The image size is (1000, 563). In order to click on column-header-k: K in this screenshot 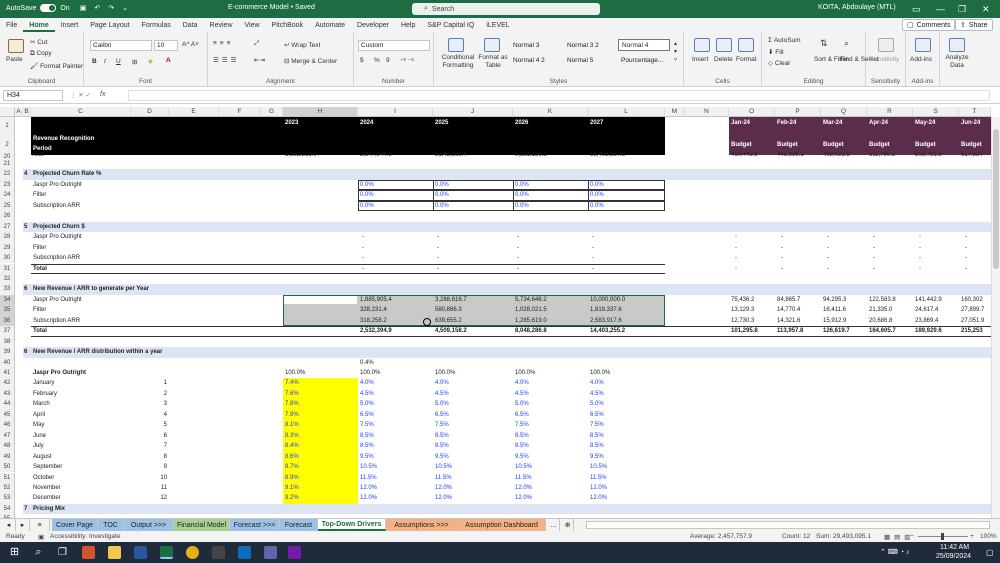, I will do `click(550, 112)`.